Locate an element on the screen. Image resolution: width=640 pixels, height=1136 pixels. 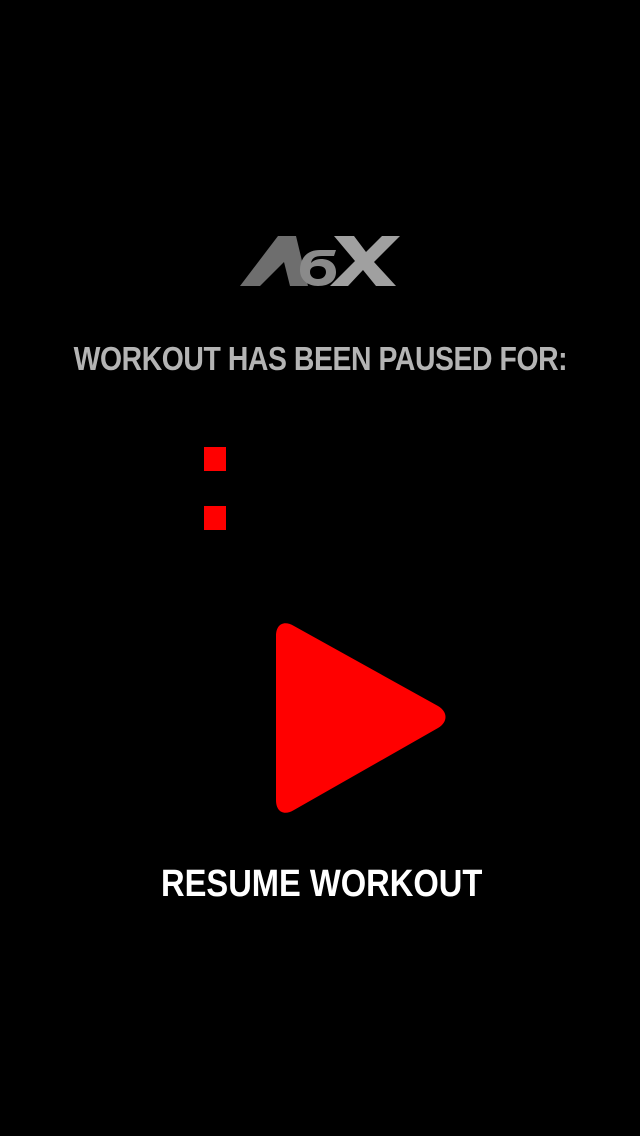
pause-message: WORKOUT HAS BEEN PAUSED FOR: is located at coordinates (320, 358).